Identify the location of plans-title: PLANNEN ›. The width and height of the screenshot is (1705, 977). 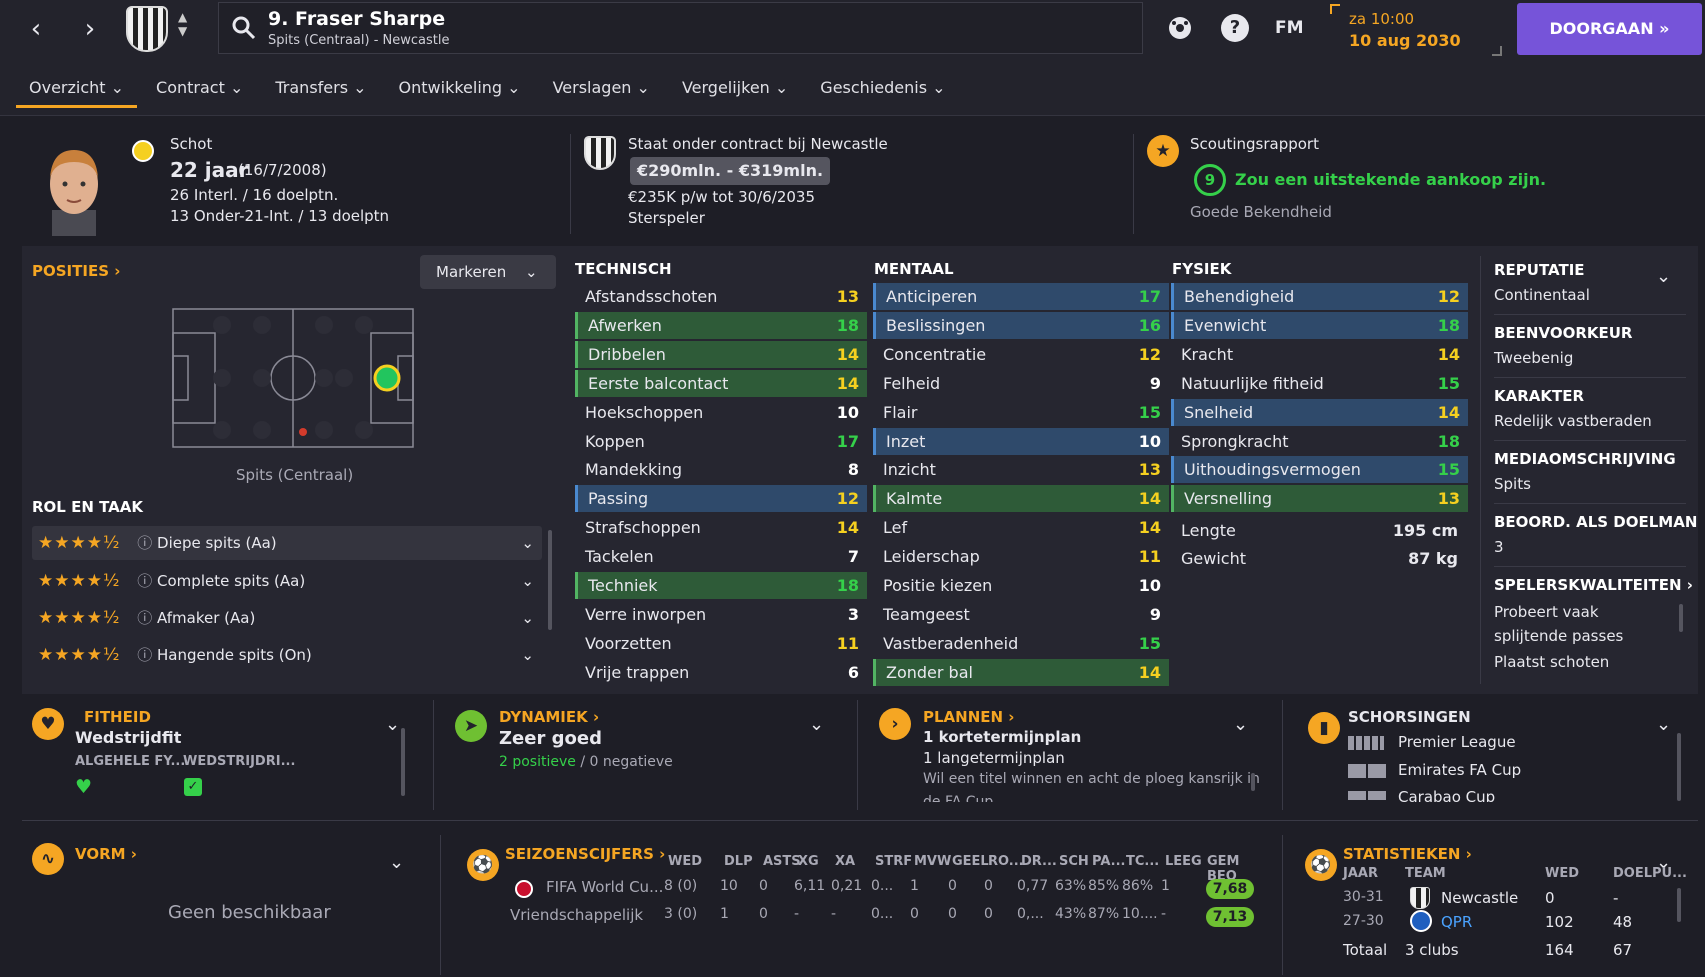
(968, 717).